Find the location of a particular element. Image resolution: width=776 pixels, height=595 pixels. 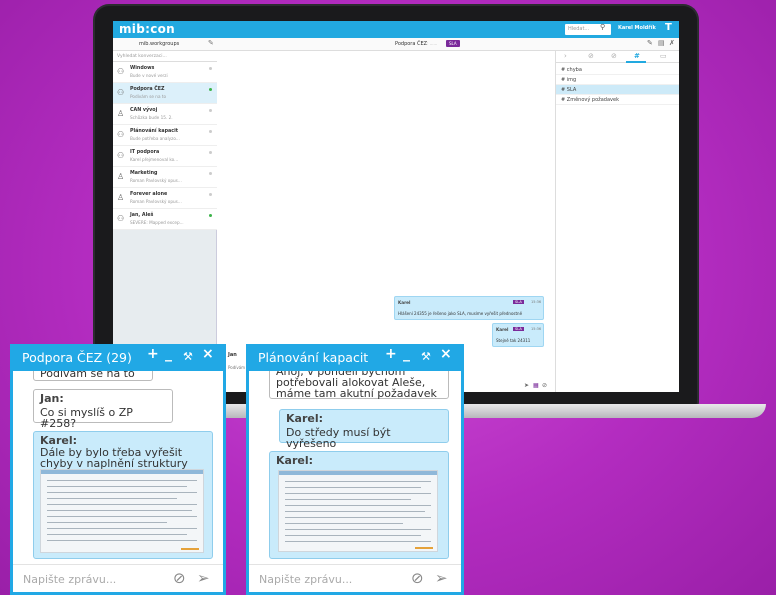

user-menu-icon: T is located at coordinates (668, 27).